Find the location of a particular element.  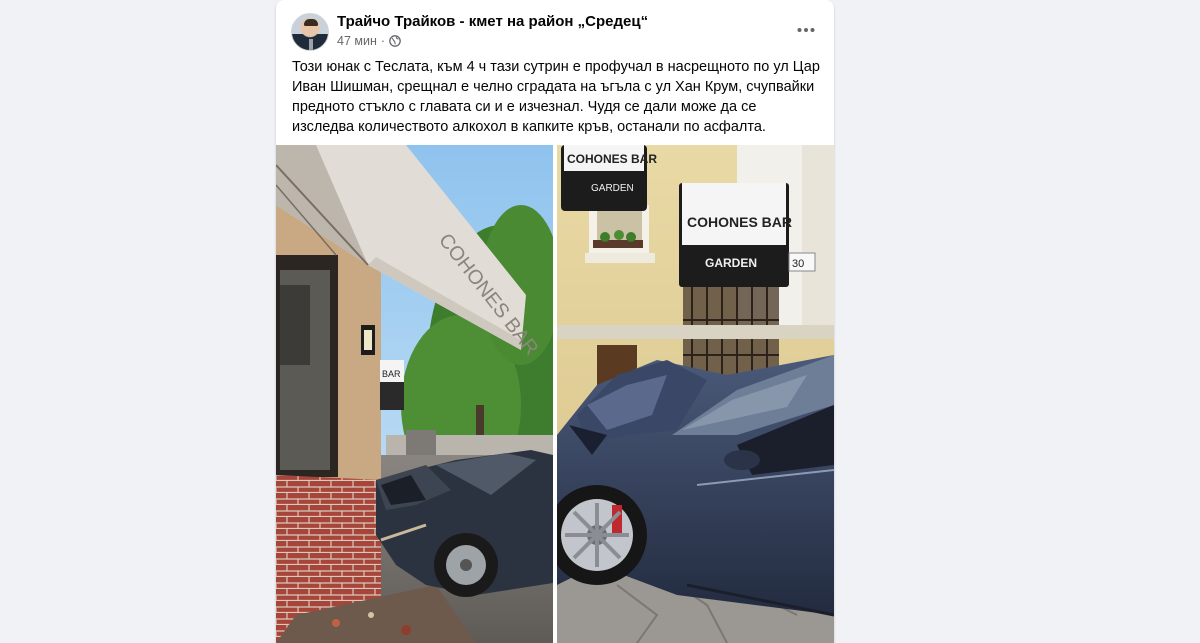

post-meta: 47 мин · is located at coordinates (369, 41).